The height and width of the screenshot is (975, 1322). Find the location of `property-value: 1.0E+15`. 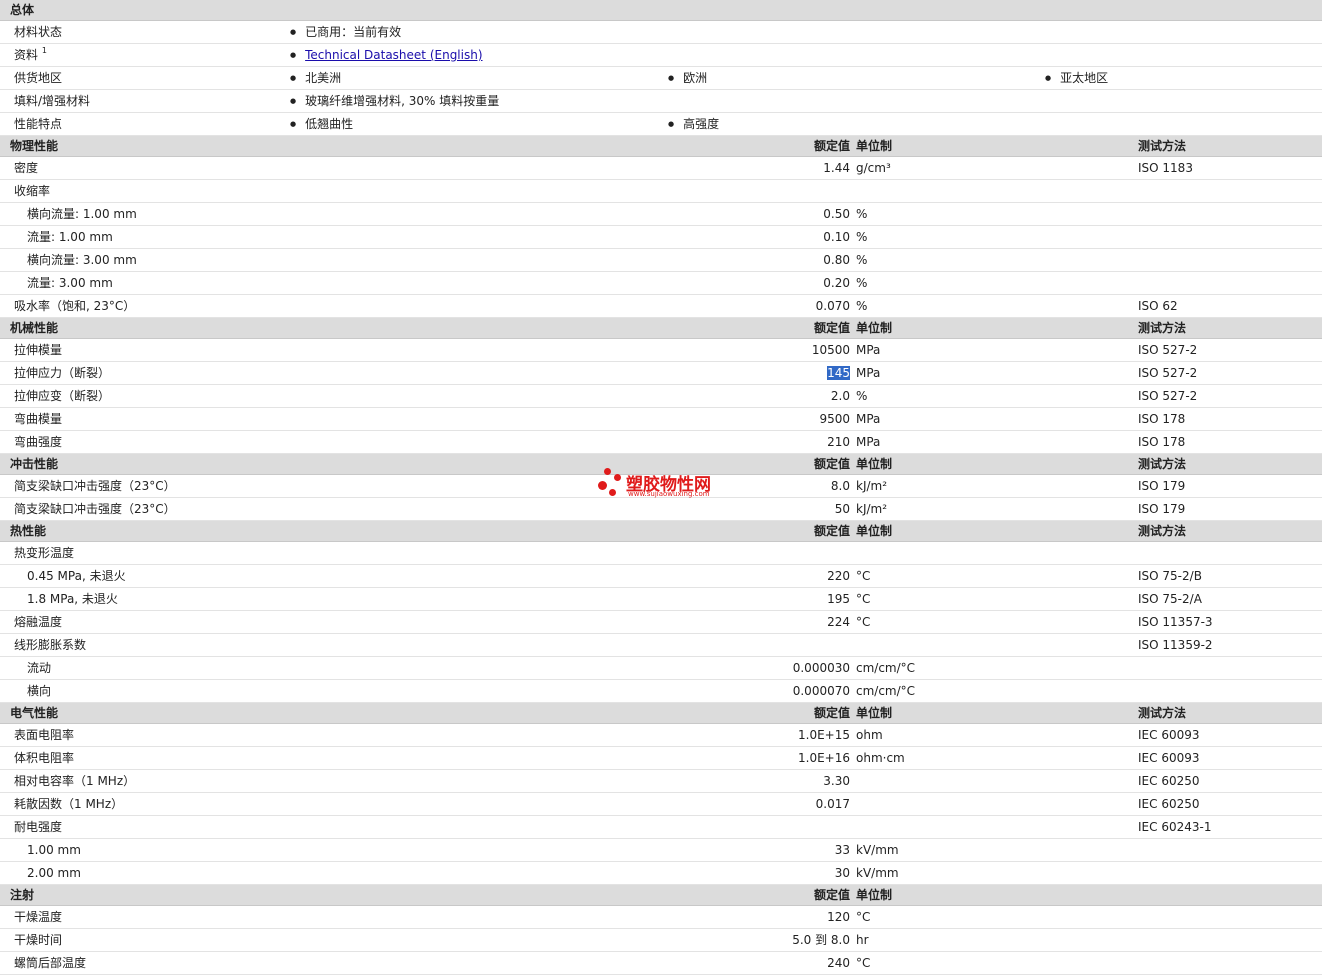

property-value: 1.0E+15 is located at coordinates (824, 735).